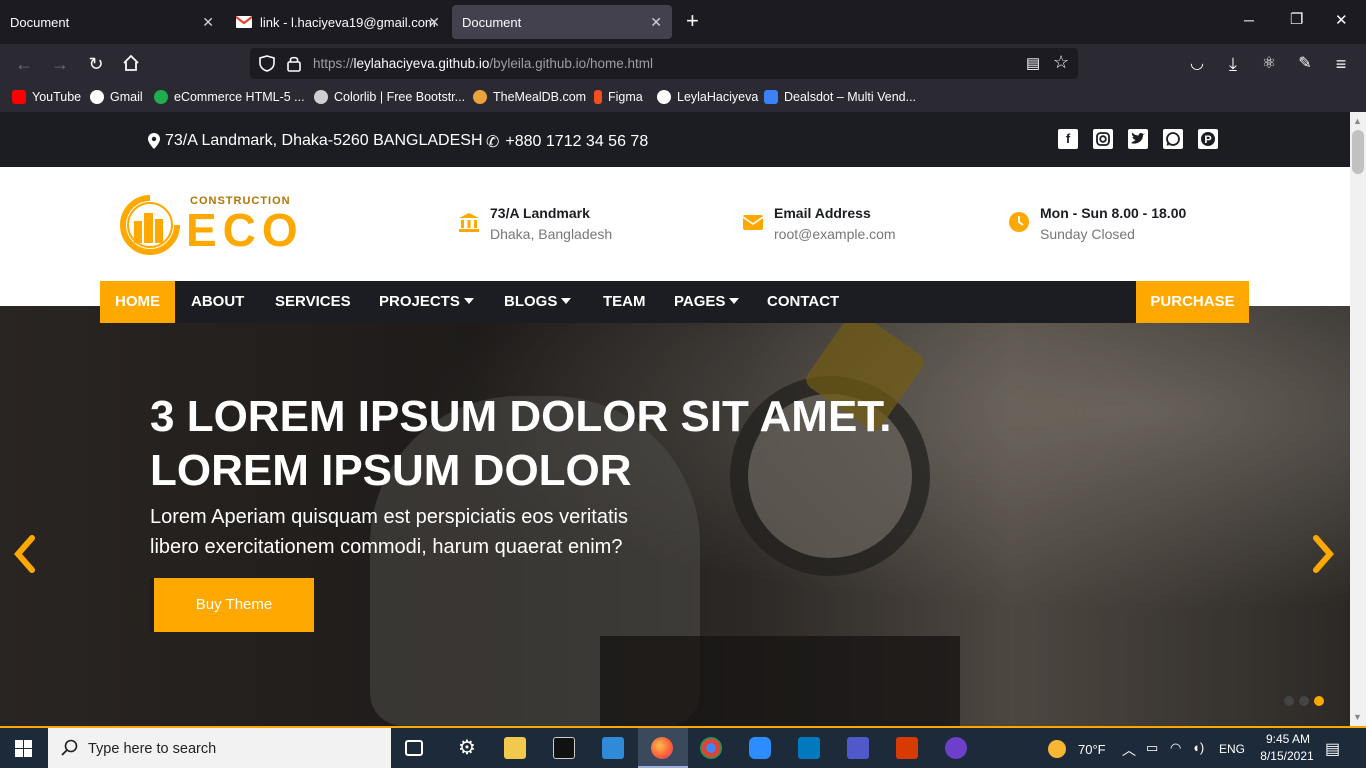 This screenshot has height=768, width=1366. I want to click on info-title: Mon - Sun 8.00 - 18.00, so click(1113, 213).